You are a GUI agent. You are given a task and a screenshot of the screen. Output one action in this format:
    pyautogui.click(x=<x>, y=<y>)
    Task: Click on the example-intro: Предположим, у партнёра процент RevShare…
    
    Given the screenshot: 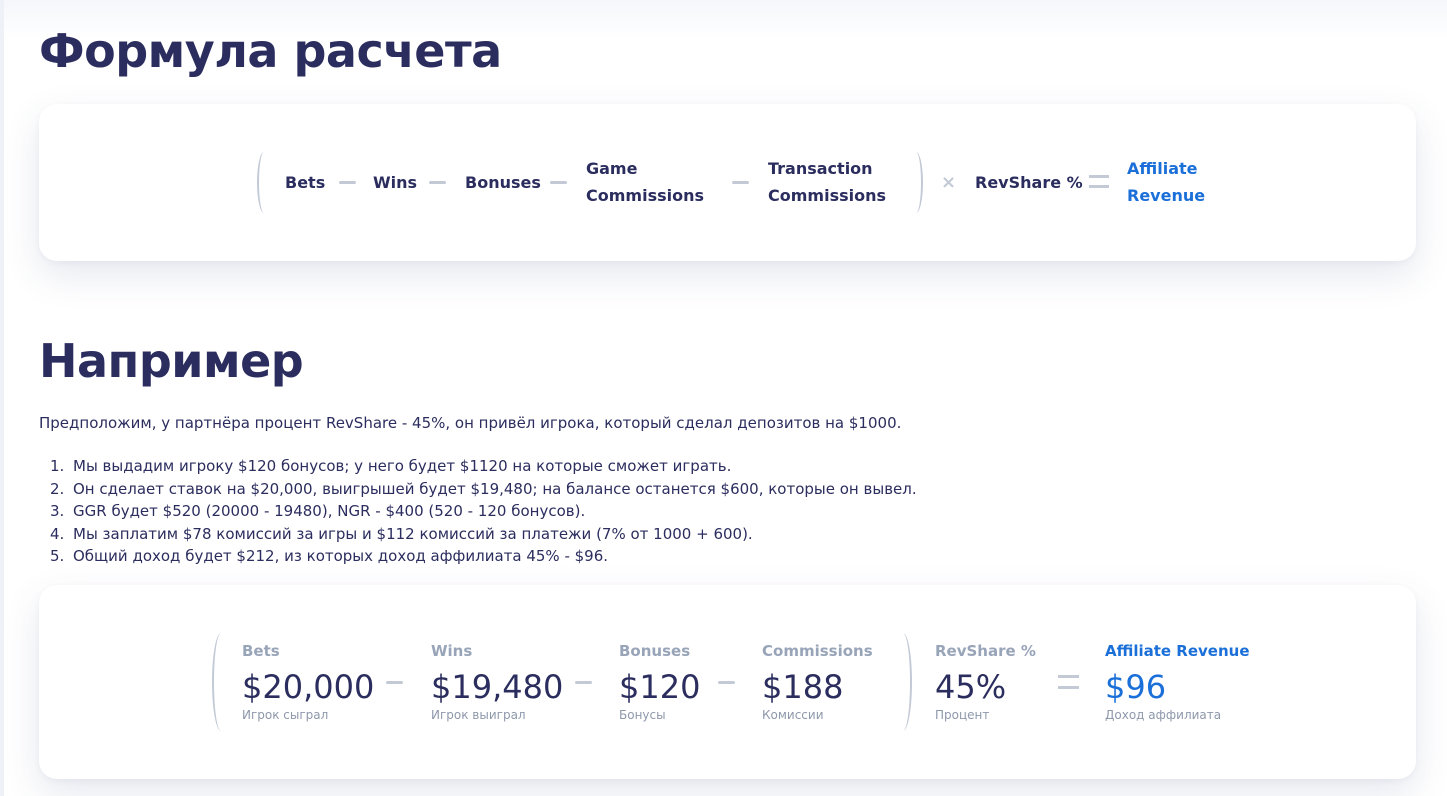 What is the action you would take?
    pyautogui.click(x=470, y=423)
    